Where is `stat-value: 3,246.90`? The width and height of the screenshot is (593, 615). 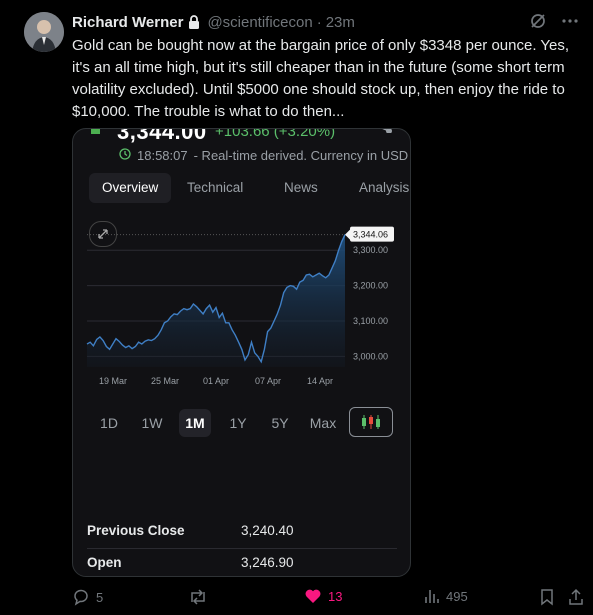 stat-value: 3,246.90 is located at coordinates (267, 562).